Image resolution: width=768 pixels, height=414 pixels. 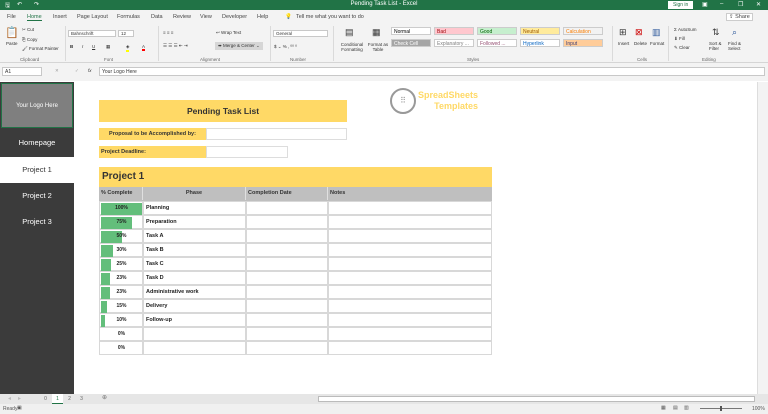 I want to click on fill-button: ⬇ Fill, so click(x=679, y=39).